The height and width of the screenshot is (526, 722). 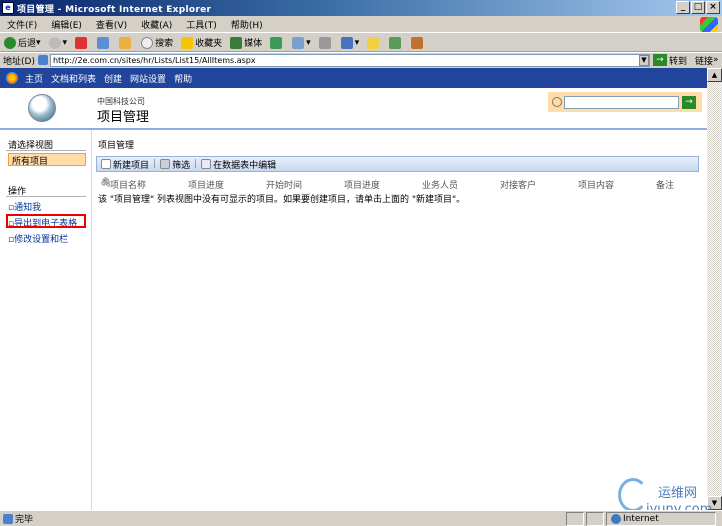 What do you see at coordinates (683, 7) in the screenshot?
I see `minimize-button: _` at bounding box center [683, 7].